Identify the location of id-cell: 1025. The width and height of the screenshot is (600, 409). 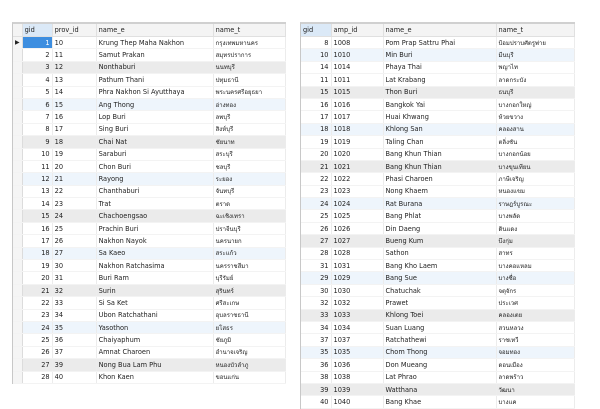
(357, 216).